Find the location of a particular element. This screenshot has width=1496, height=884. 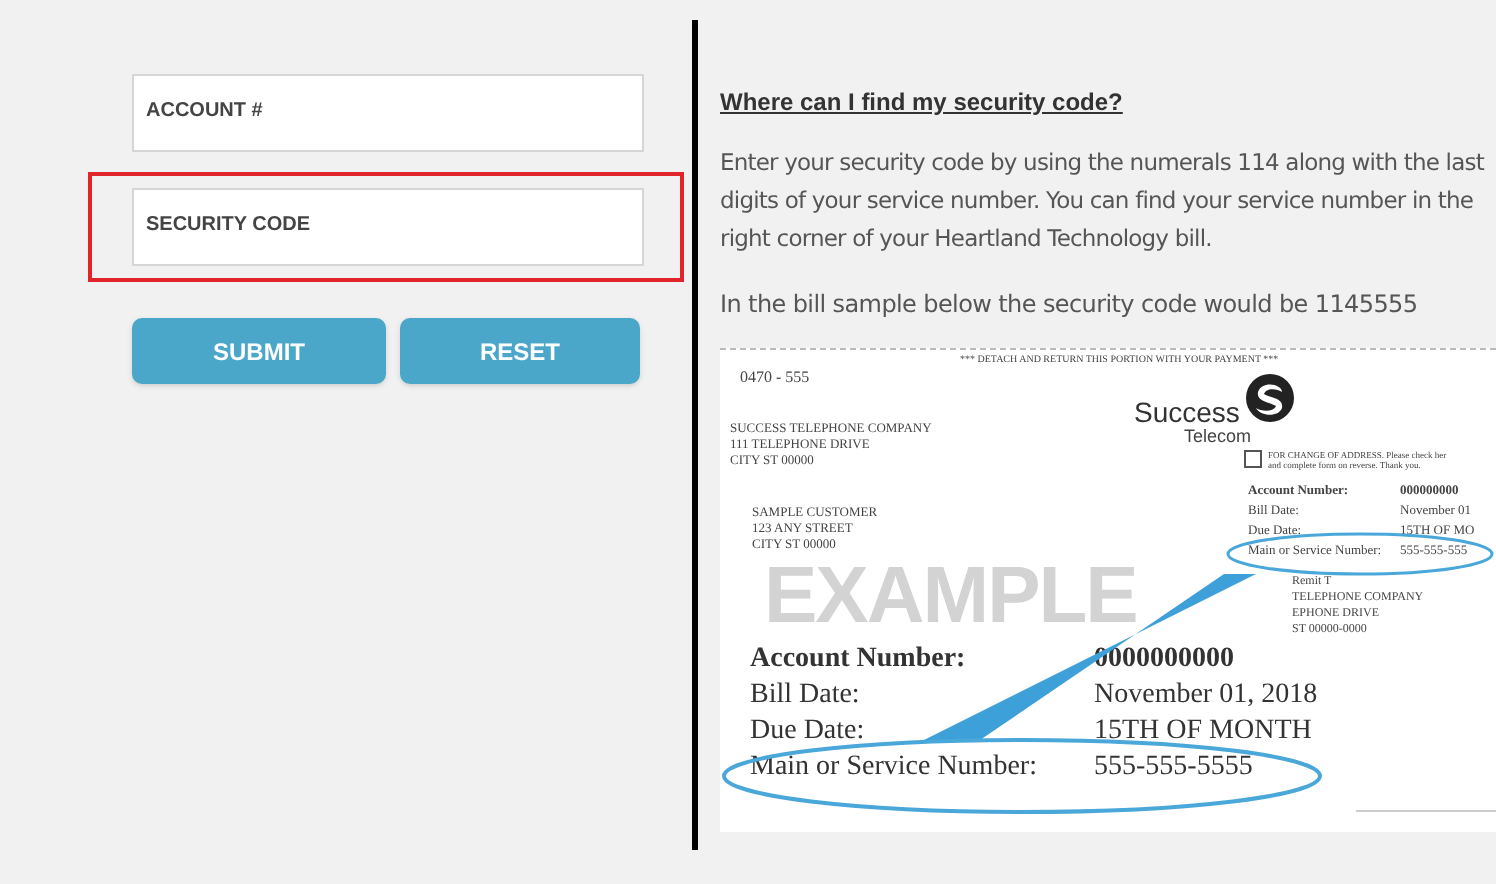

field-label: ACCOUNT # is located at coordinates (204, 111).